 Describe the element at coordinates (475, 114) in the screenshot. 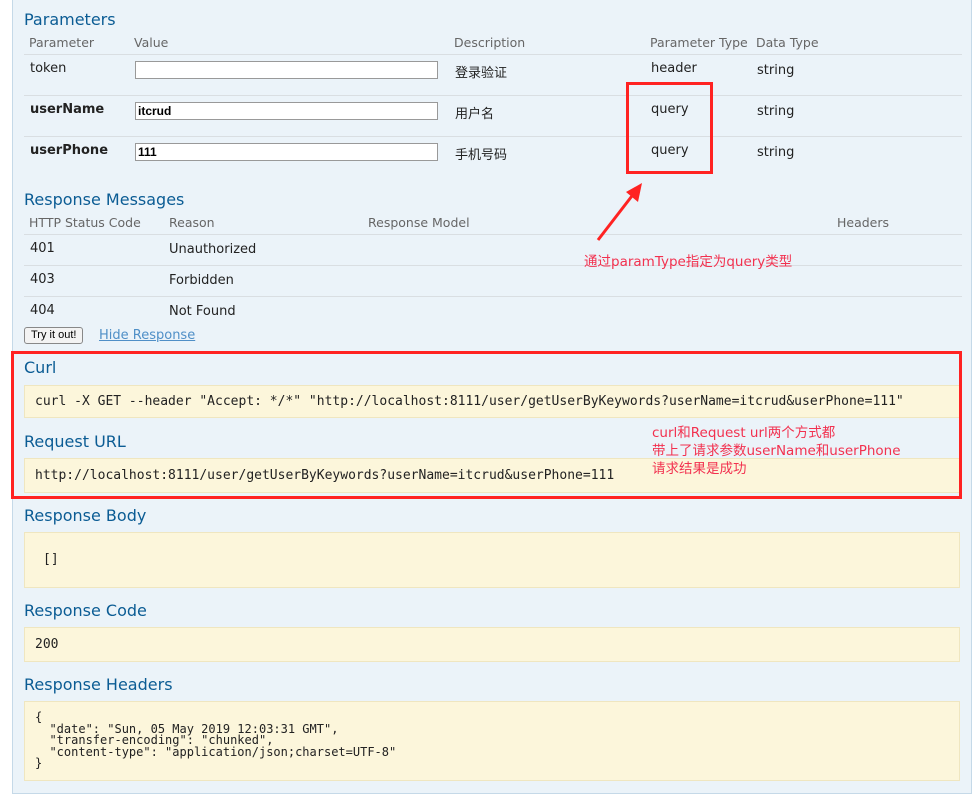

I see `param-desc-username: 用户名` at that location.